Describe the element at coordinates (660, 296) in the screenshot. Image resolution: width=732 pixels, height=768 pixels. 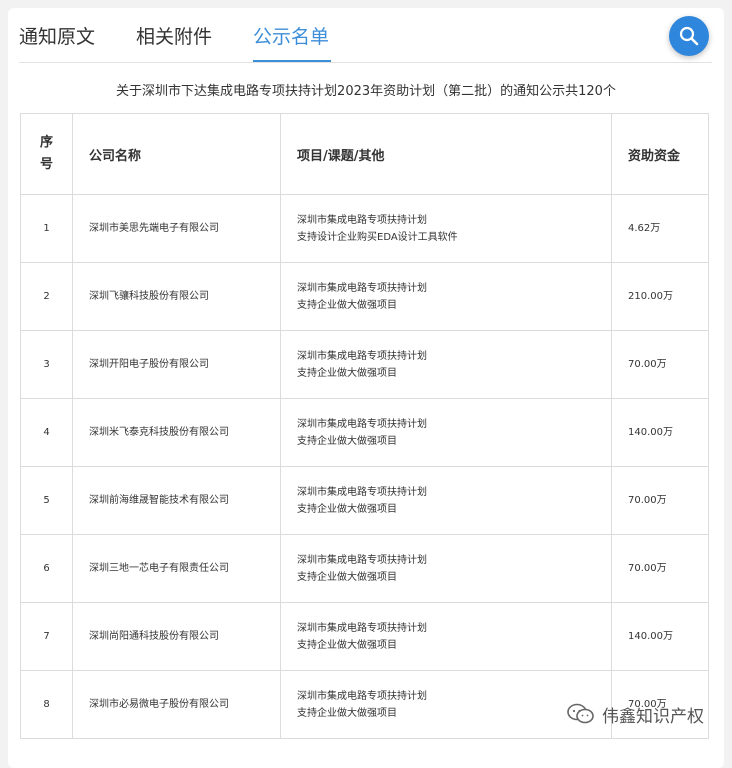
I see `row-amount: 210.00万` at that location.